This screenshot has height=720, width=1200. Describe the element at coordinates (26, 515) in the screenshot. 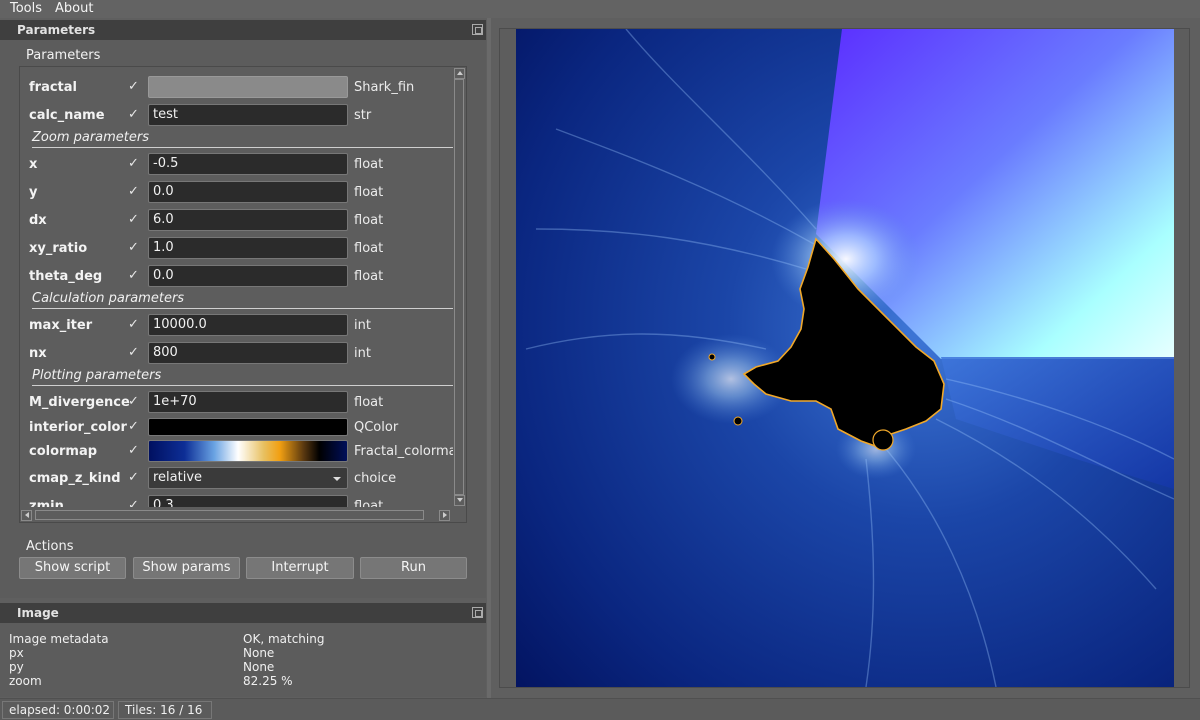

I see `scroll-left-icon` at that location.